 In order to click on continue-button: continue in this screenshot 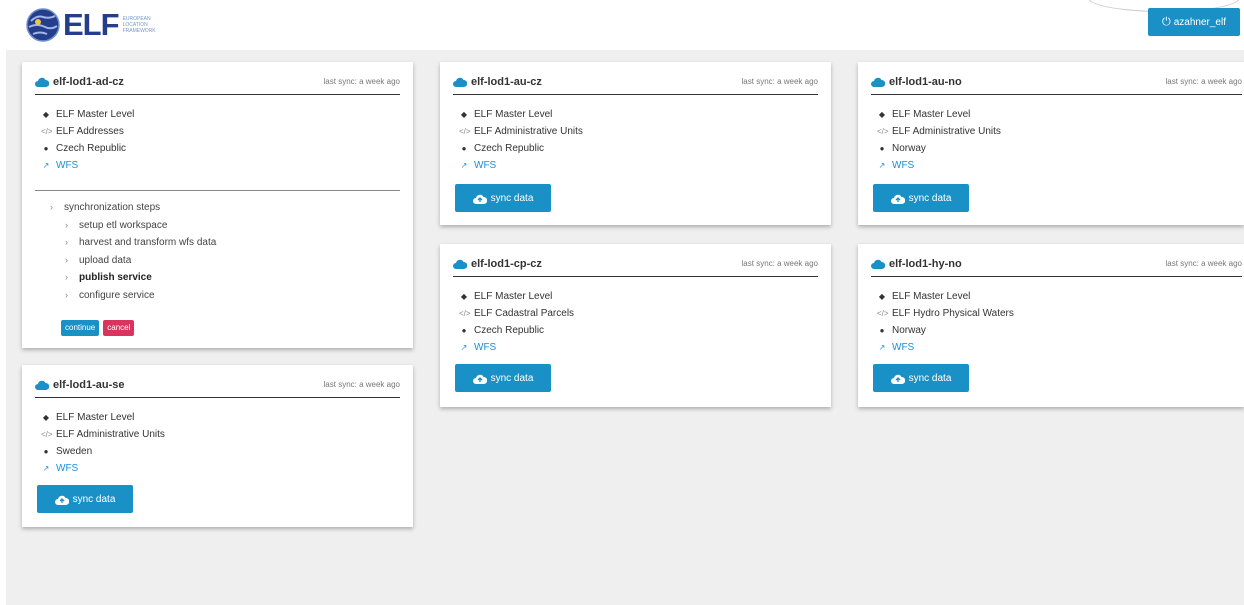, I will do `click(80, 328)`.